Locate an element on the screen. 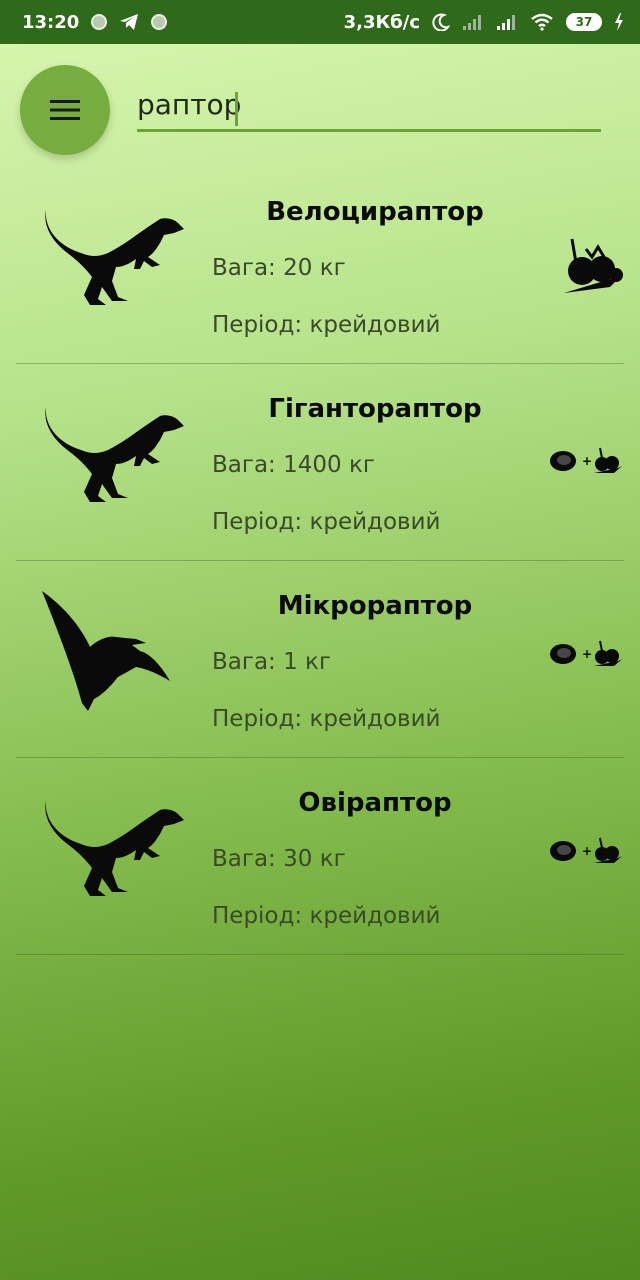  dinosaur-weight: Вага: 1 кг is located at coordinates (272, 662).